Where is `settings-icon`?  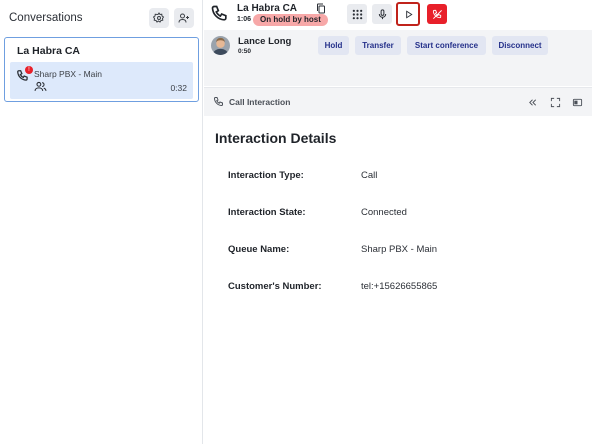
settings-icon is located at coordinates (159, 17).